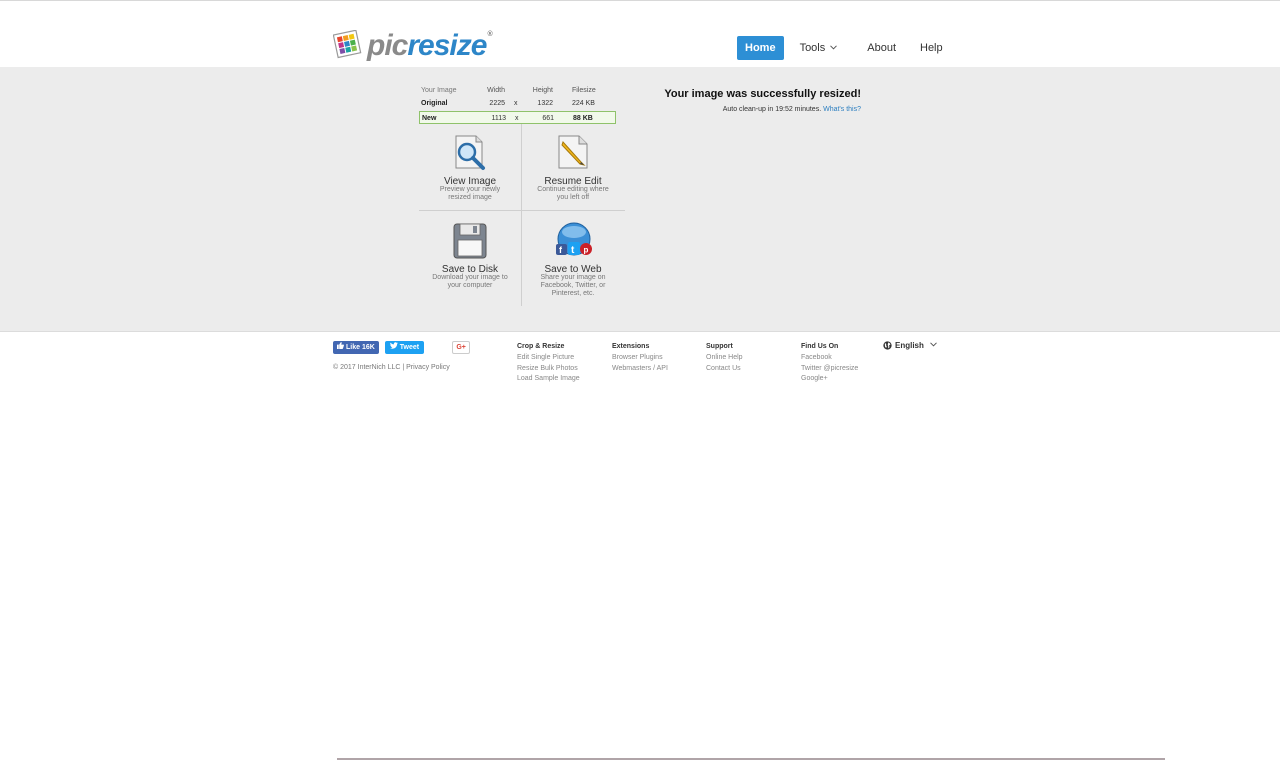  Describe the element at coordinates (573, 193) in the screenshot. I see `resume-edit-desc: Continue editing where you left off` at that location.